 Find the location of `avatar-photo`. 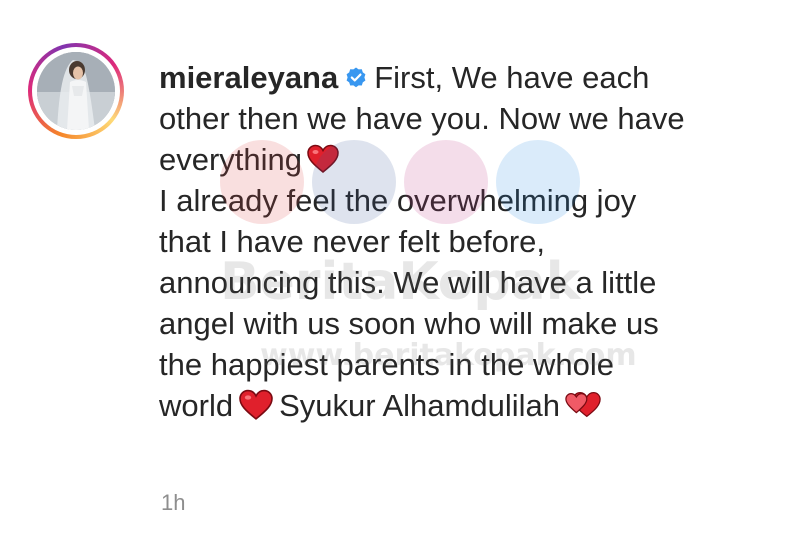

avatar-photo is located at coordinates (76, 91).